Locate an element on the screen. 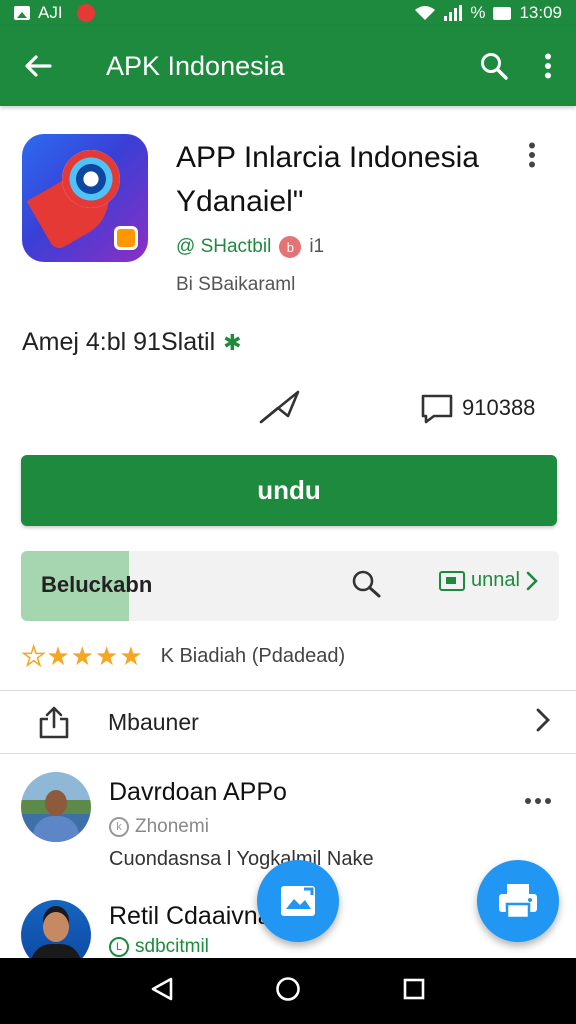 Image resolution: width=576 pixels, height=1024 pixels. developer-name: @ SHactbil is located at coordinates (224, 246).